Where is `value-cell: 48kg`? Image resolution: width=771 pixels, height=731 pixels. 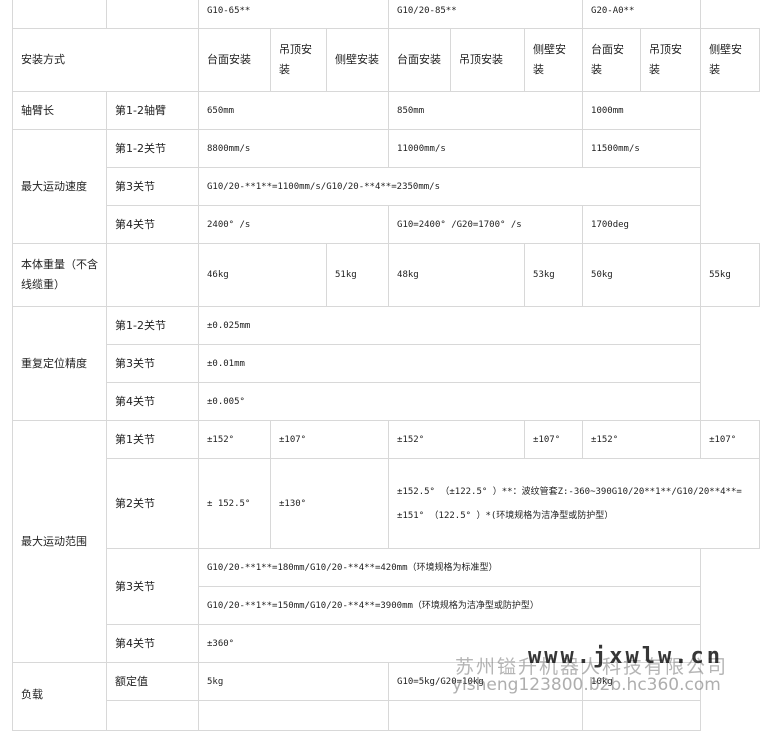 value-cell: 48kg is located at coordinates (457, 275).